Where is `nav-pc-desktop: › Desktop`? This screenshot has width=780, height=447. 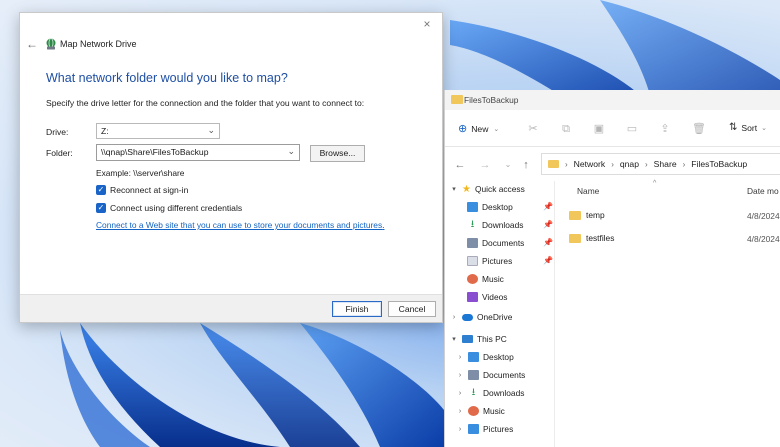 nav-pc-desktop: › Desktop is located at coordinates (484, 357).